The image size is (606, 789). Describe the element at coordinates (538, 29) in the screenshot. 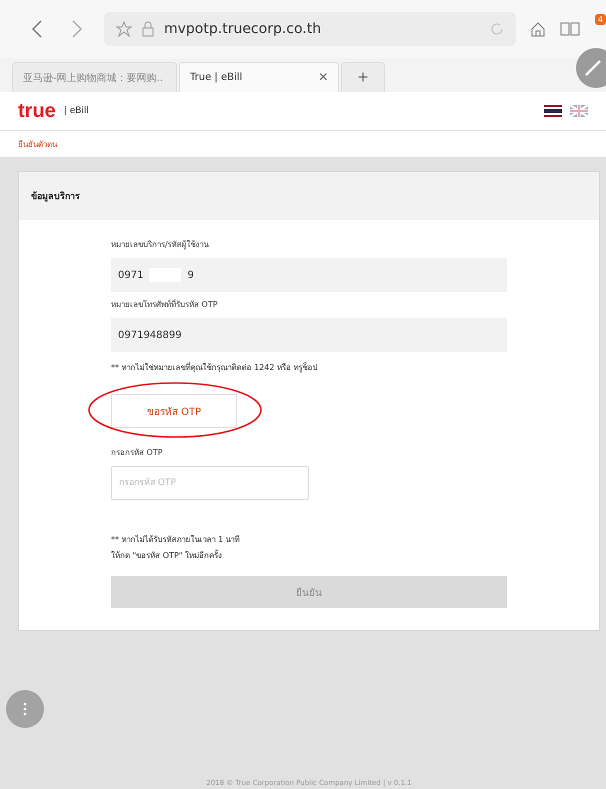

I see `home-icon` at that location.